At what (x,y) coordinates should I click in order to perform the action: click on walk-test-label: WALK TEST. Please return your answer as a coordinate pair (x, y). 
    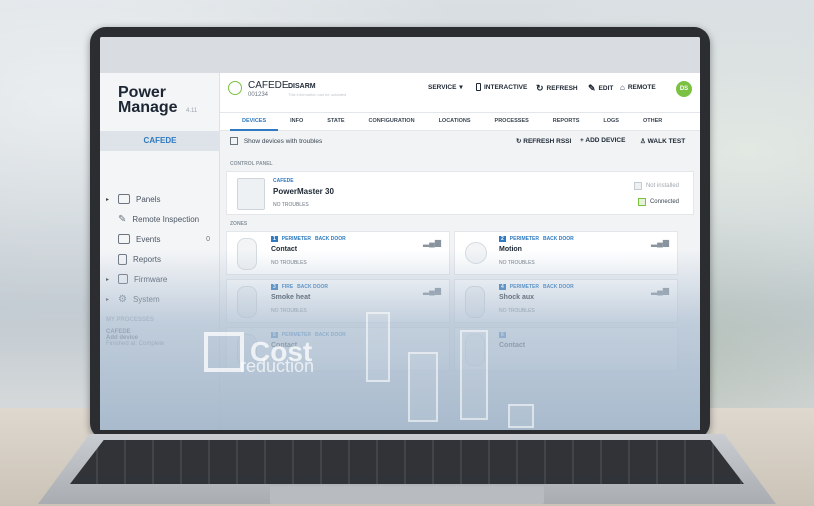
    Looking at the image, I should click on (666, 141).